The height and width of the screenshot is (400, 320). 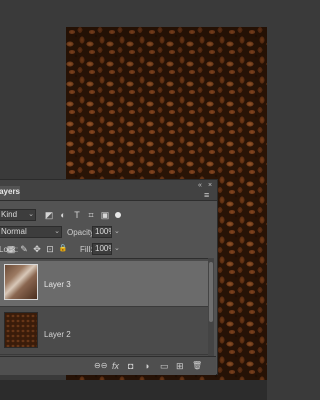 I want to click on layer-row-layer-3: Layer 3, so click(x=104, y=284).